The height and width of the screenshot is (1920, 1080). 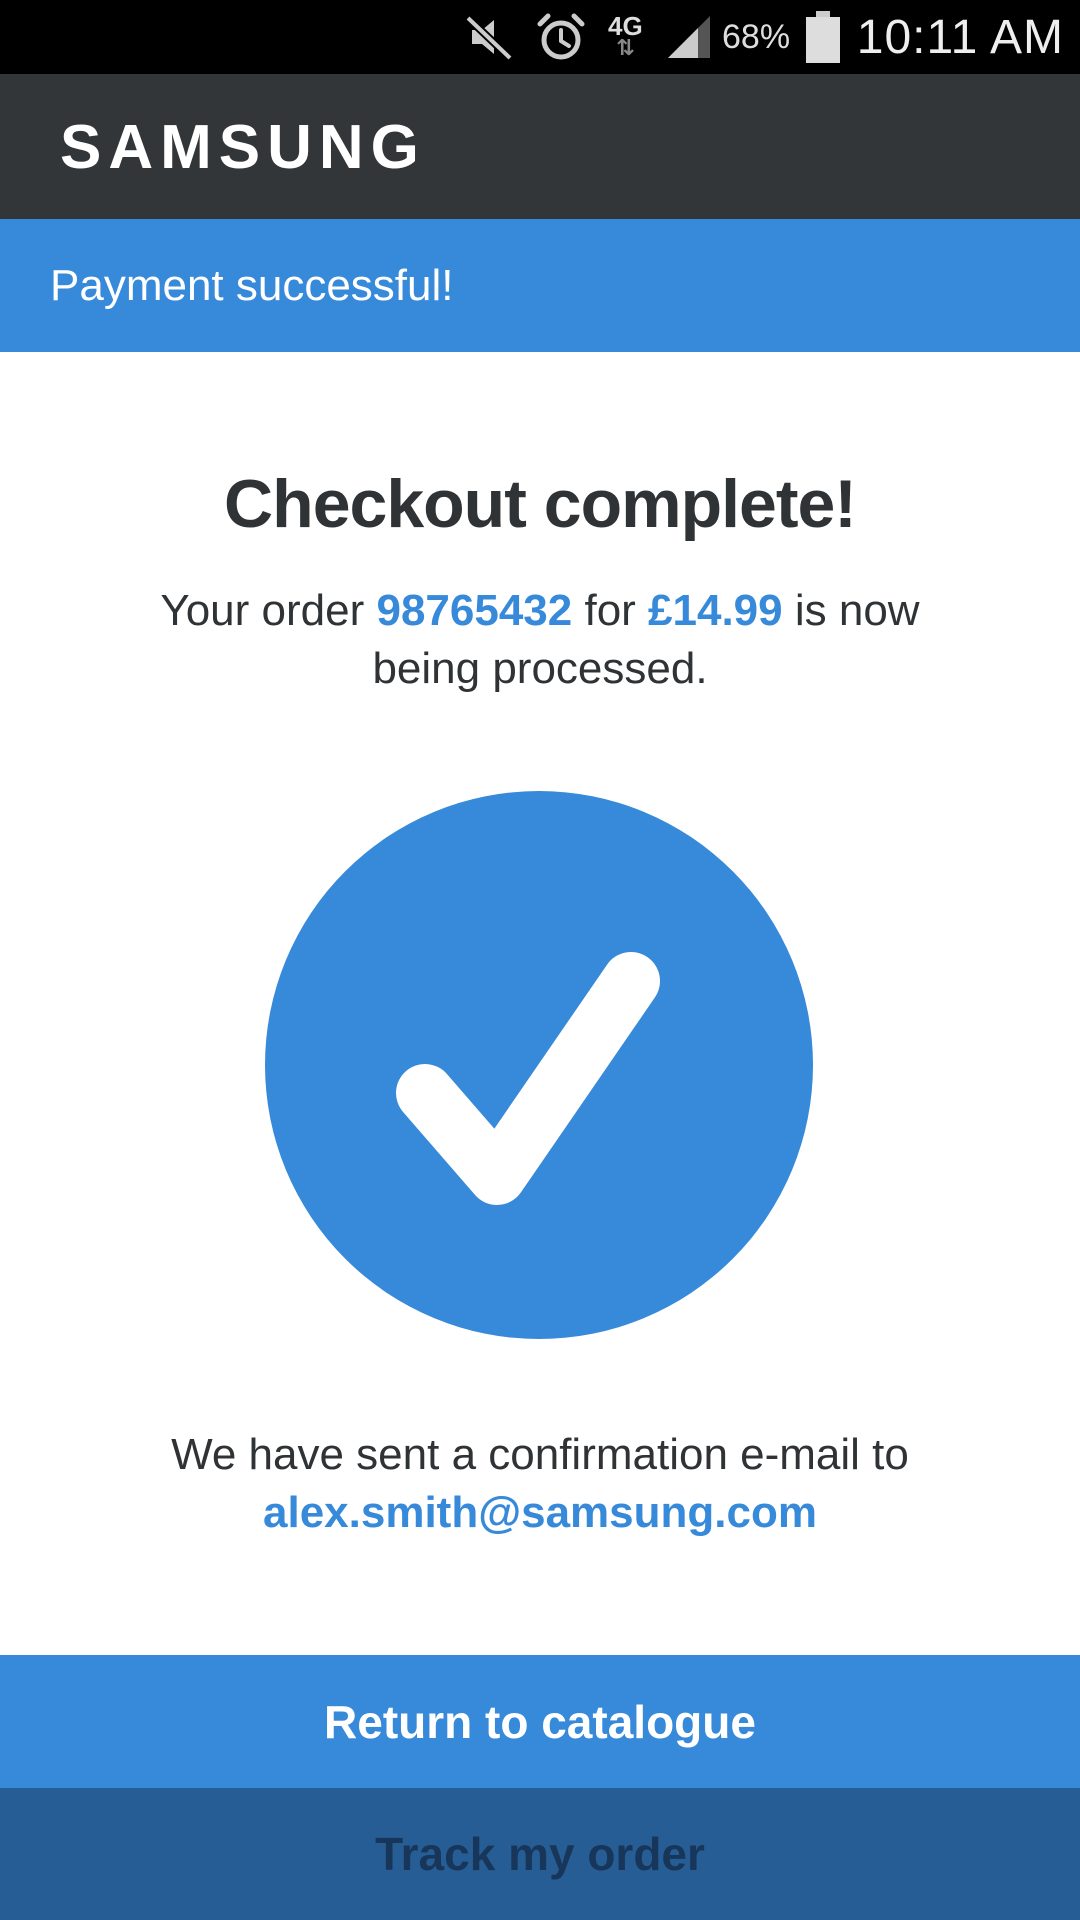 I want to click on status-bar: 4G ⇅ 68% 10:11 AM, so click(x=540, y=37).